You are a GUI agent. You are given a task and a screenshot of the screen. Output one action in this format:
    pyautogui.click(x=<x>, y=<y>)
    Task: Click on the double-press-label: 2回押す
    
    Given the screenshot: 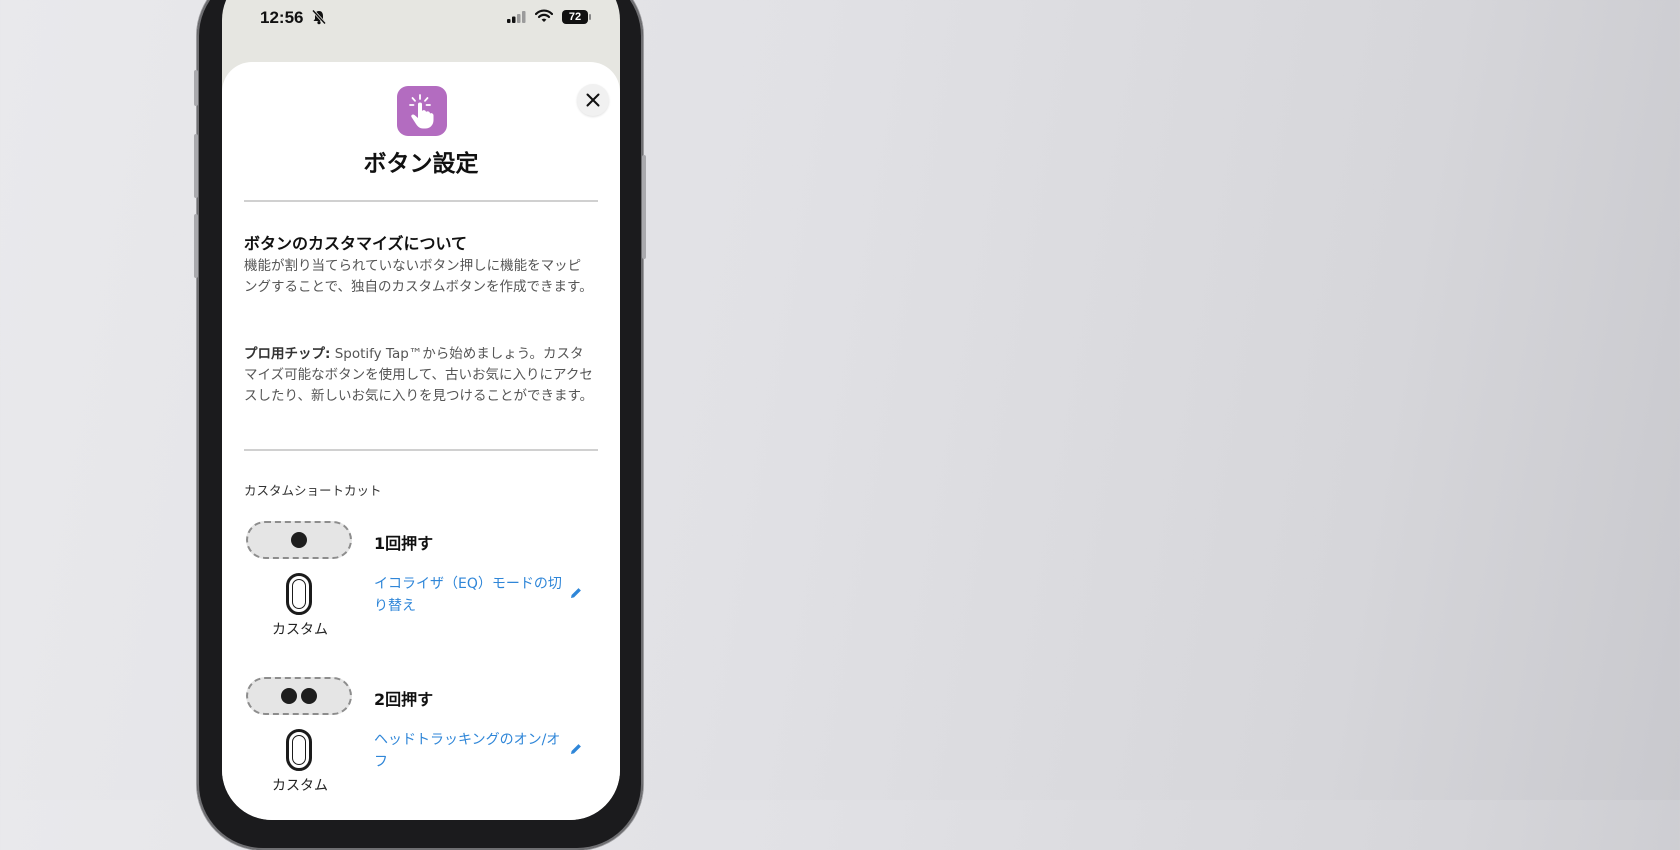 What is the action you would take?
    pyautogui.click(x=404, y=699)
    